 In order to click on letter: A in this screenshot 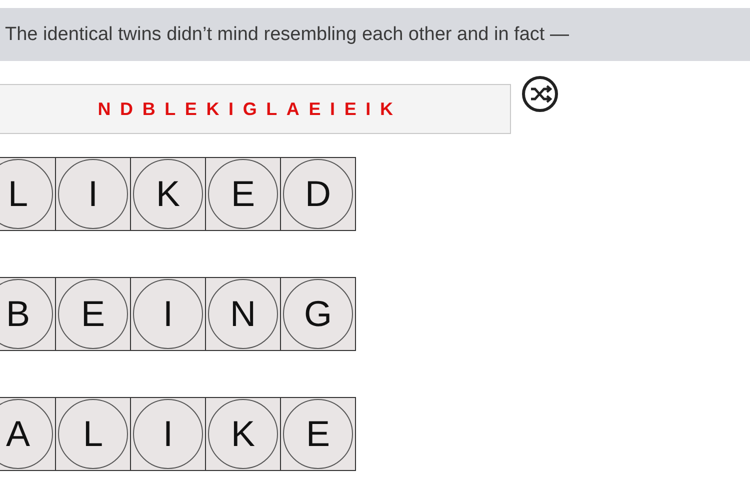, I will do `click(26, 434)`.